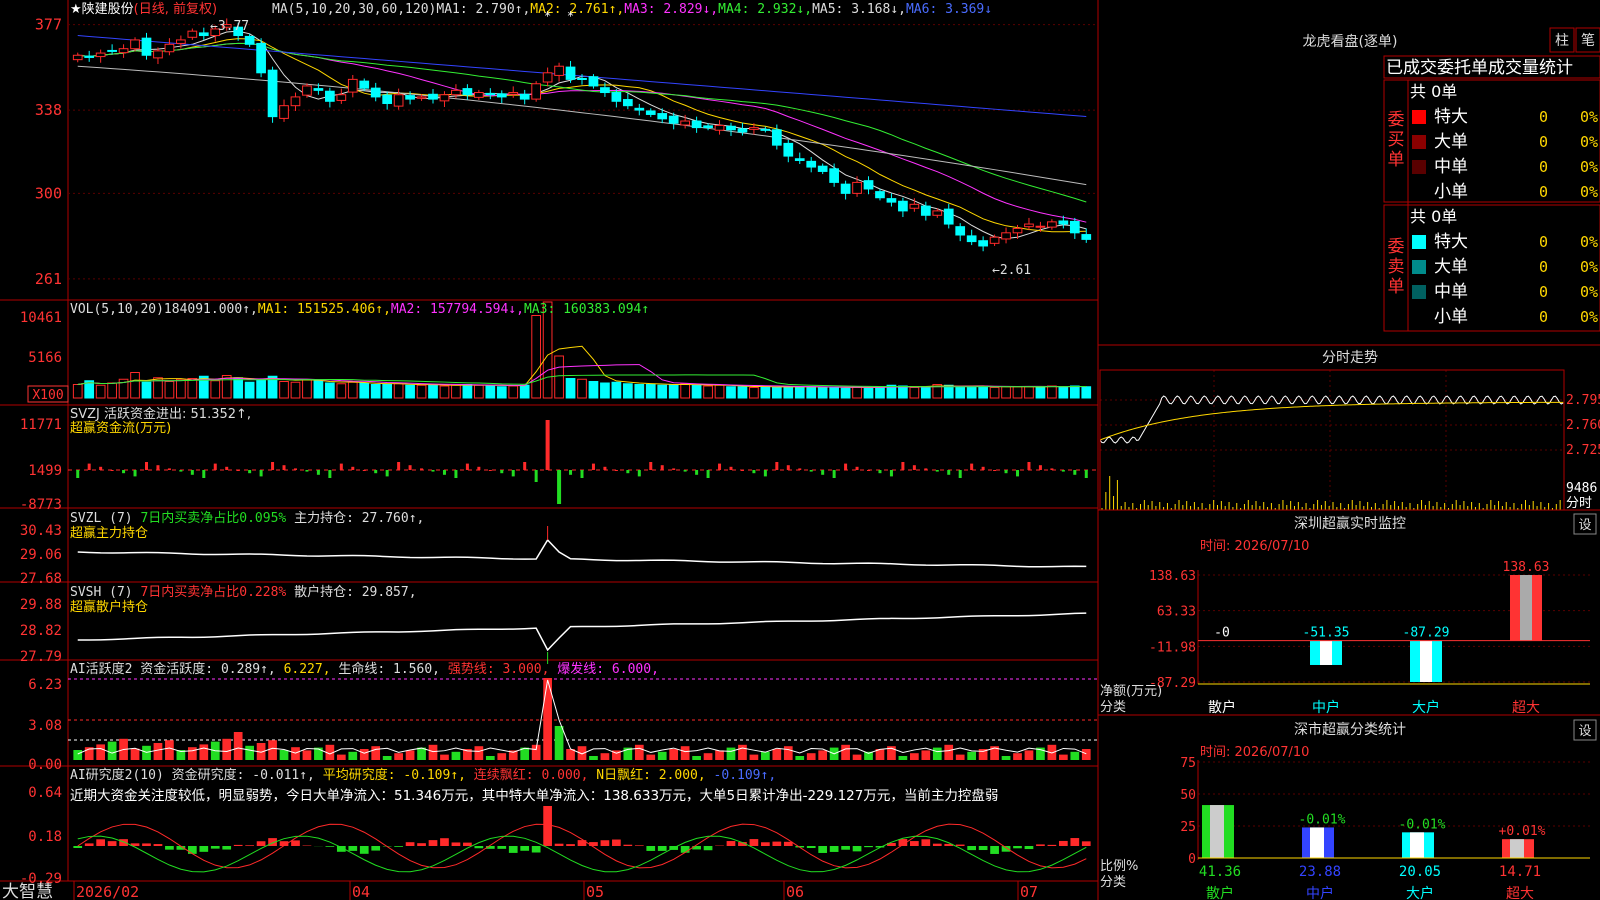 This screenshot has height=900, width=1600. What do you see at coordinates (41, 605) in the screenshot?
I see `svsh-axis-tick: 29.88` at bounding box center [41, 605].